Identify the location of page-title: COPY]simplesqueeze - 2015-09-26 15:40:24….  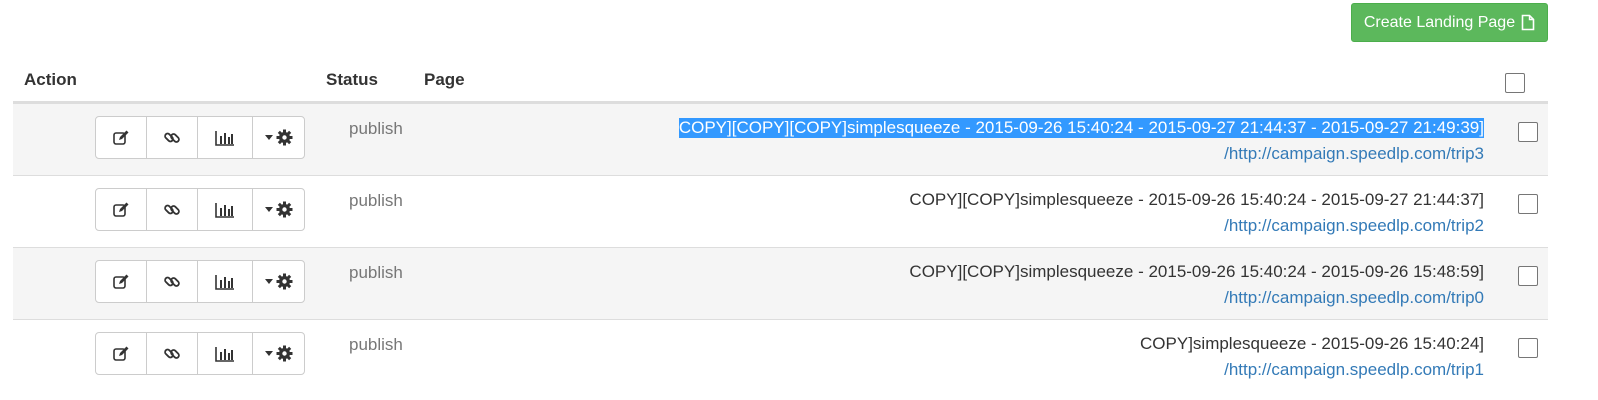
(1312, 343).